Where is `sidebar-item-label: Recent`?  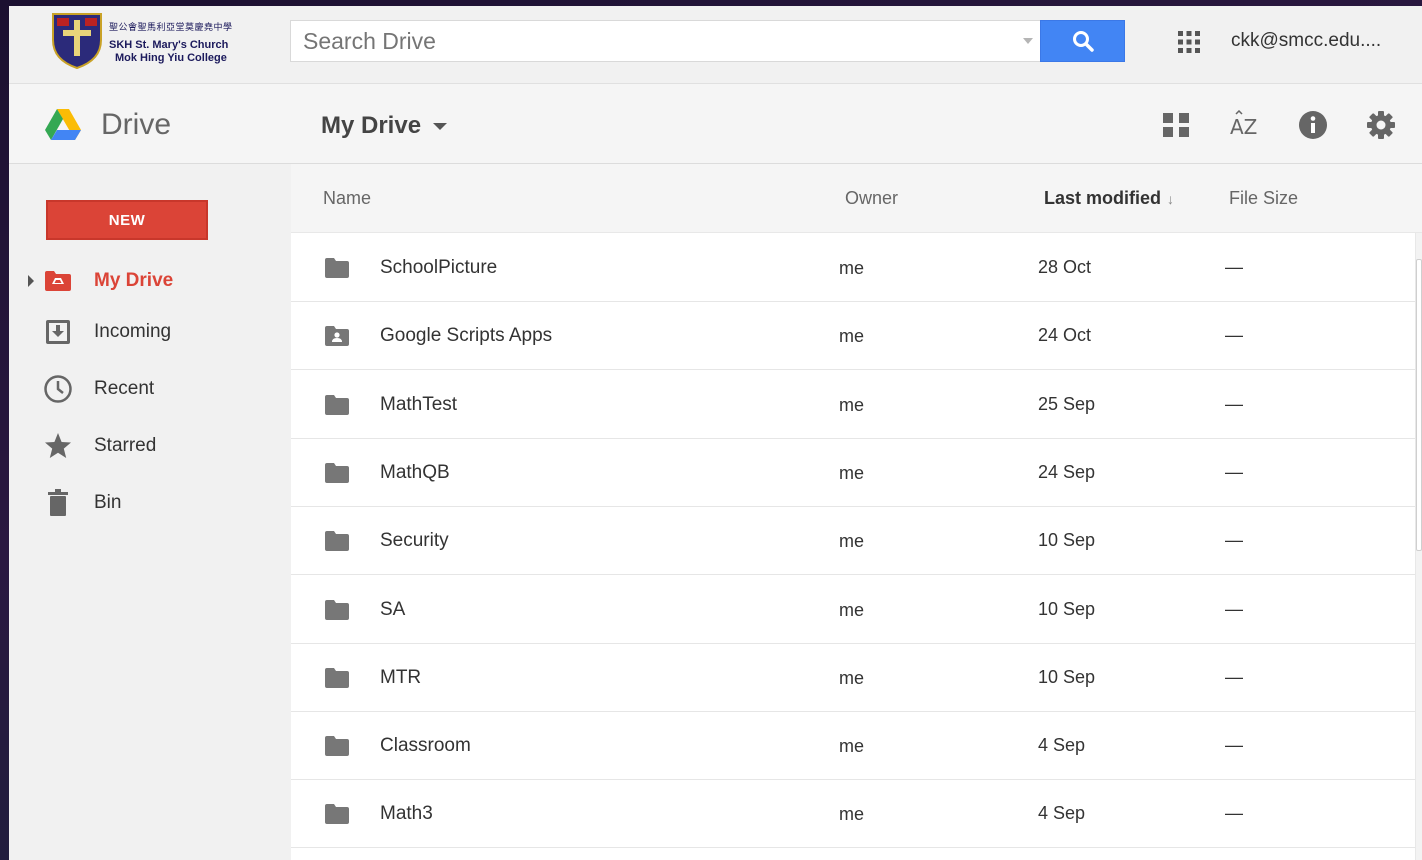 sidebar-item-label: Recent is located at coordinates (124, 388).